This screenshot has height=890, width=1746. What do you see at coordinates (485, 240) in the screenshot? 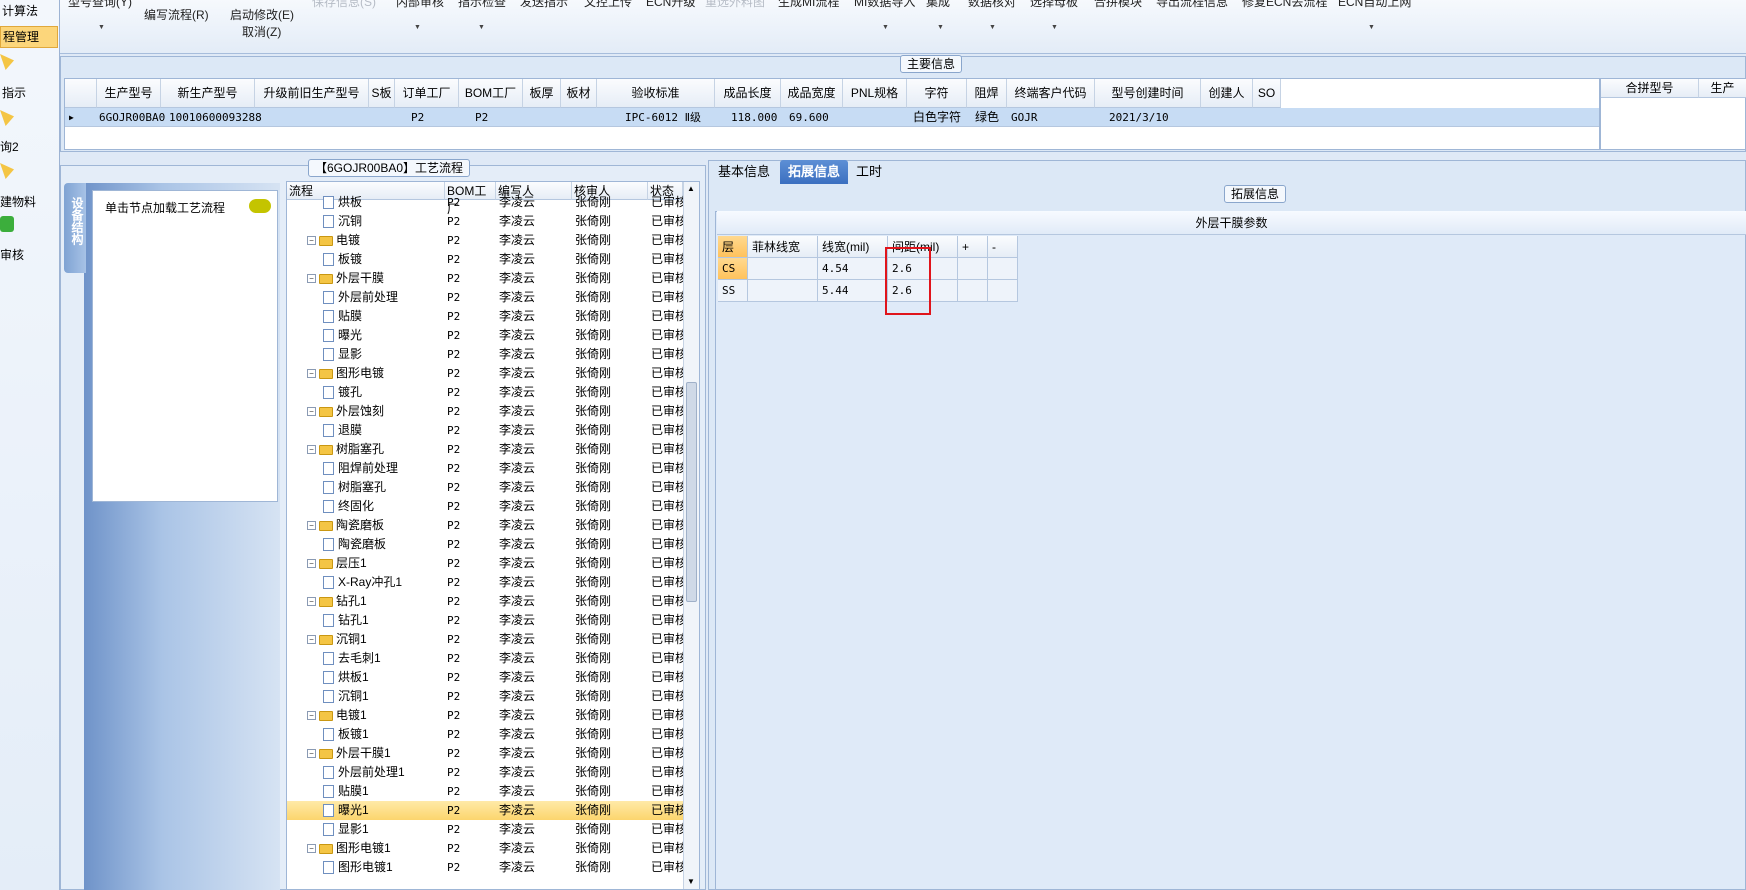
I see `tree-row: − 电镀 P2 李凌云 张倚刚 已审核` at bounding box center [485, 240].